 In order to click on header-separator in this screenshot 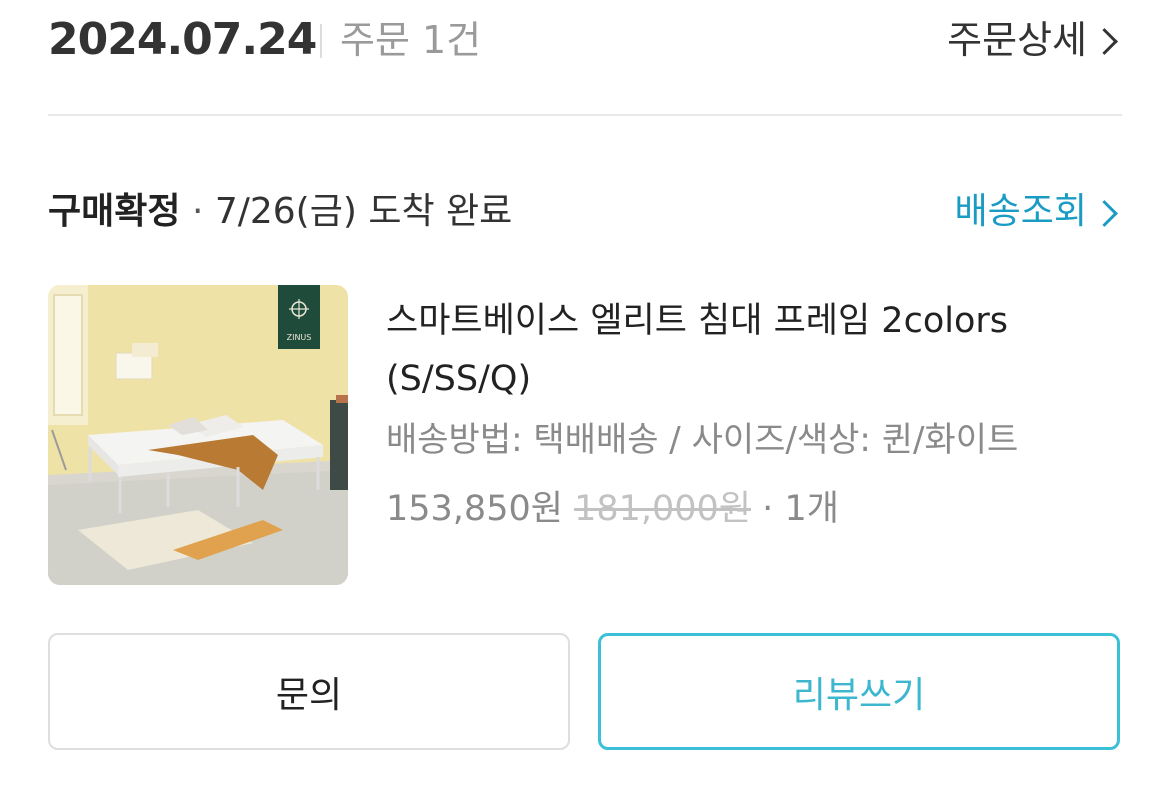, I will do `click(321, 41)`.